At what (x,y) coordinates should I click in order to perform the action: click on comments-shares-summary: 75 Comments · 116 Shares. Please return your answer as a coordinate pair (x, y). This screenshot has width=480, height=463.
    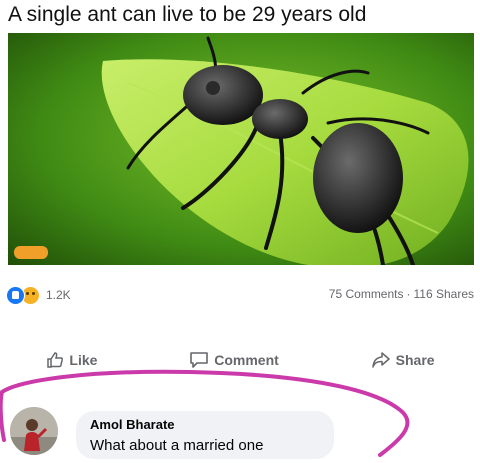
    Looking at the image, I should click on (401, 294).